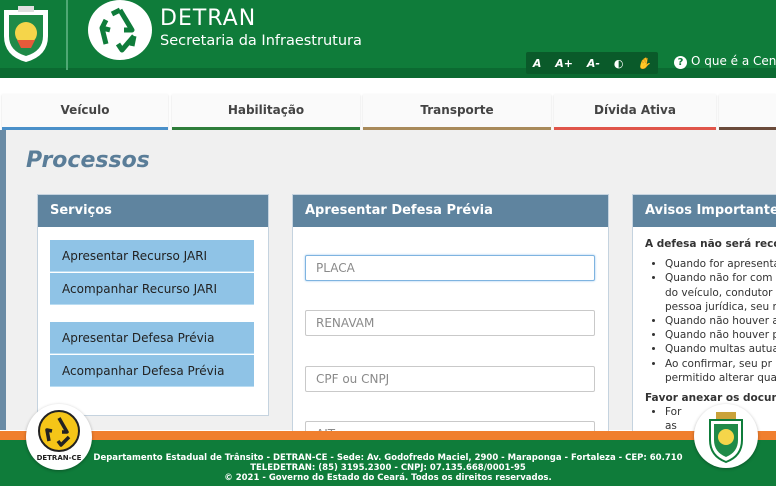  I want to click on apresentar-recurso-jari-button: Apresentar Recurso JARI, so click(152, 256).